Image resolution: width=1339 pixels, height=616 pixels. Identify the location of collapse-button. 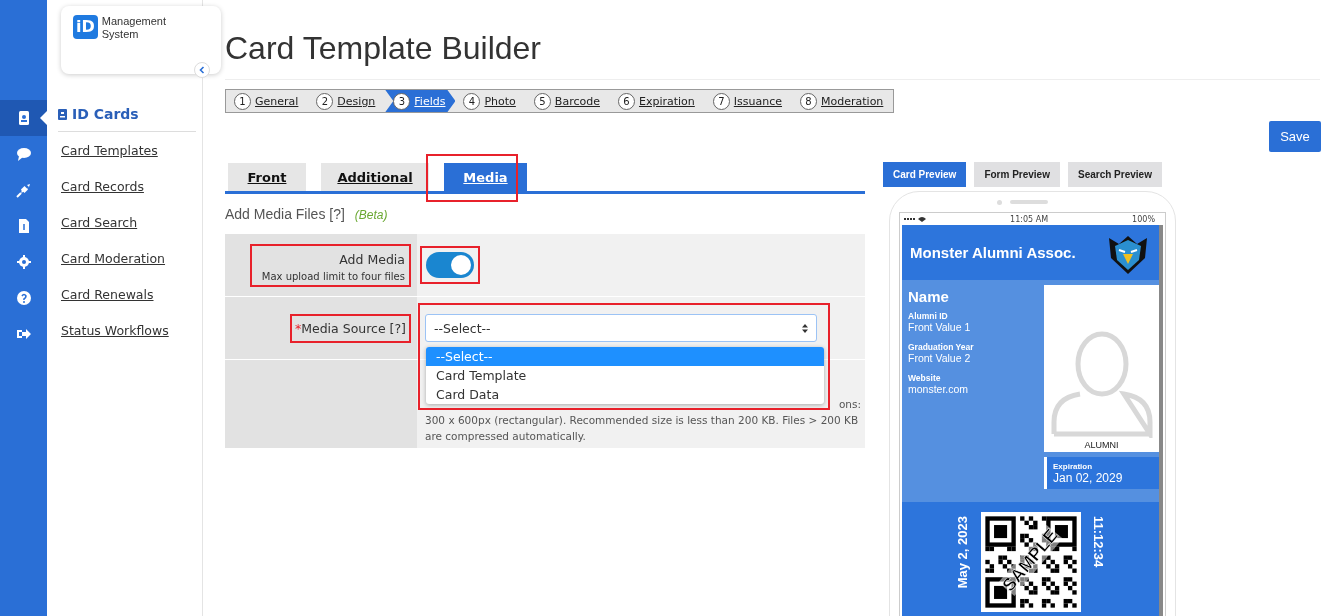
(202, 70).